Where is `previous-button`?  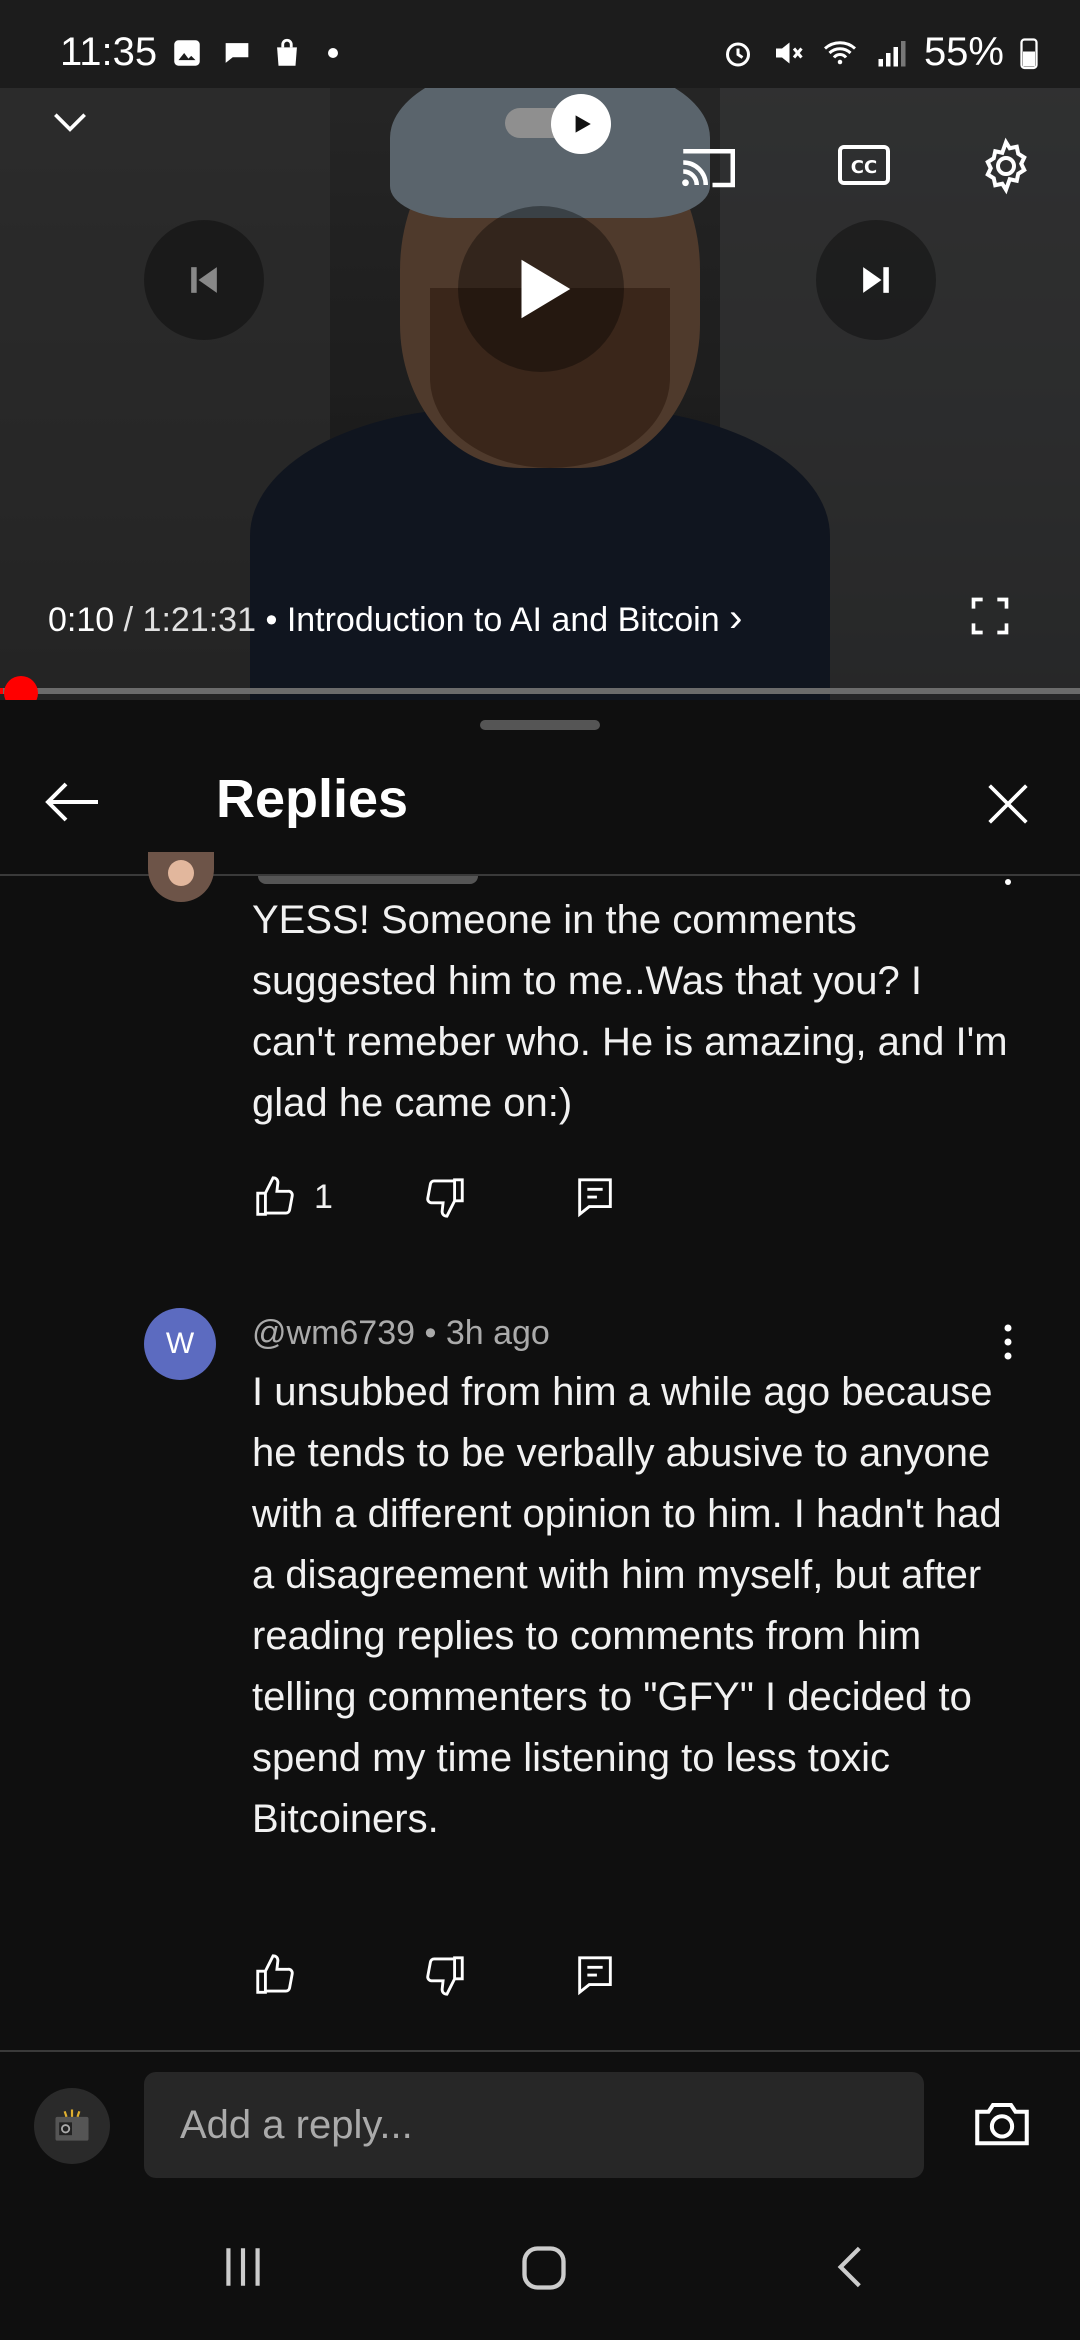 previous-button is located at coordinates (204, 280).